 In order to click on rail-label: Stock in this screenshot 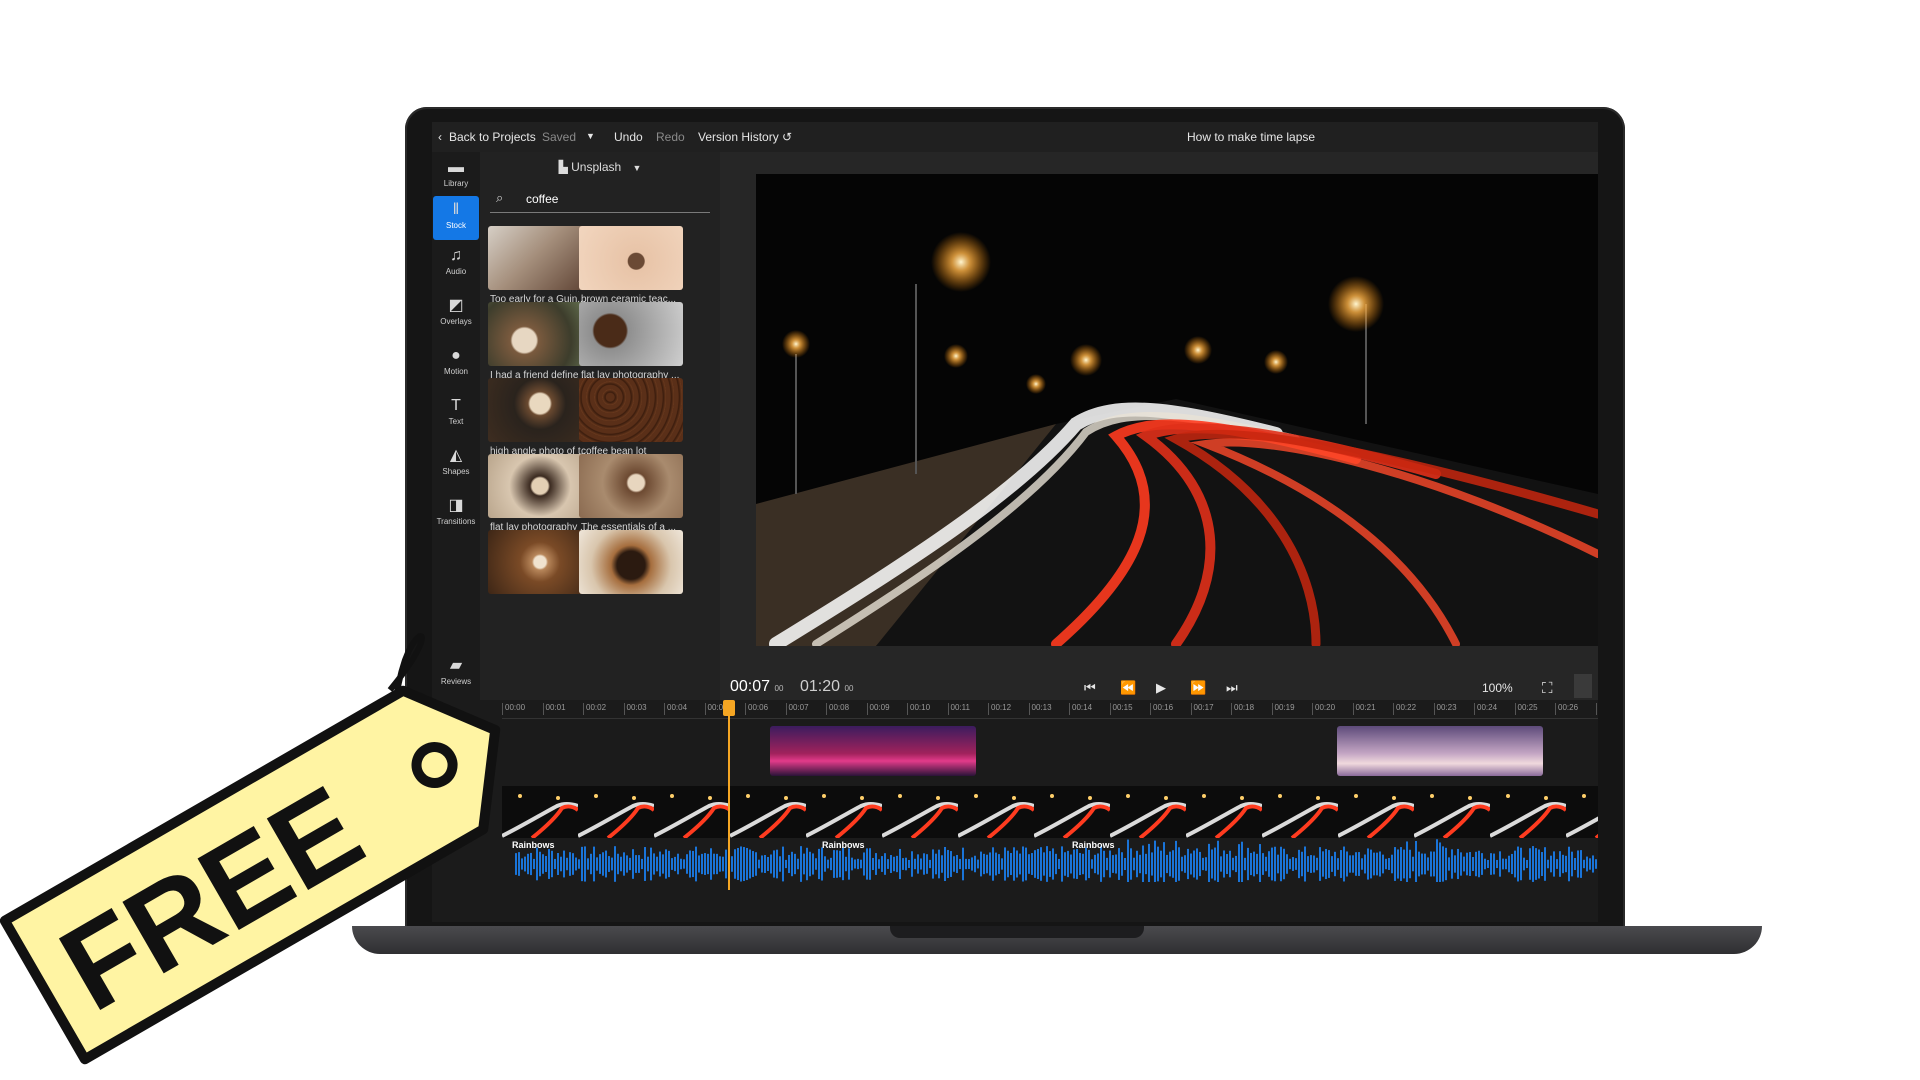, I will do `click(455, 225)`.